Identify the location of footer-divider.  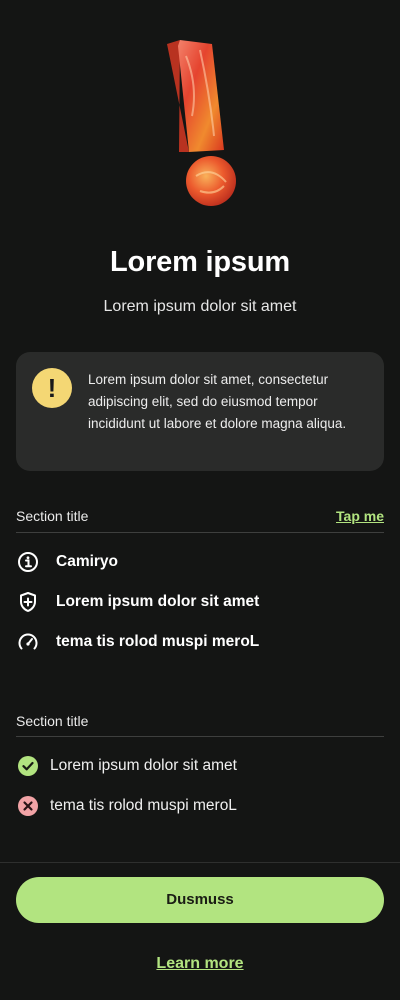
(200, 862).